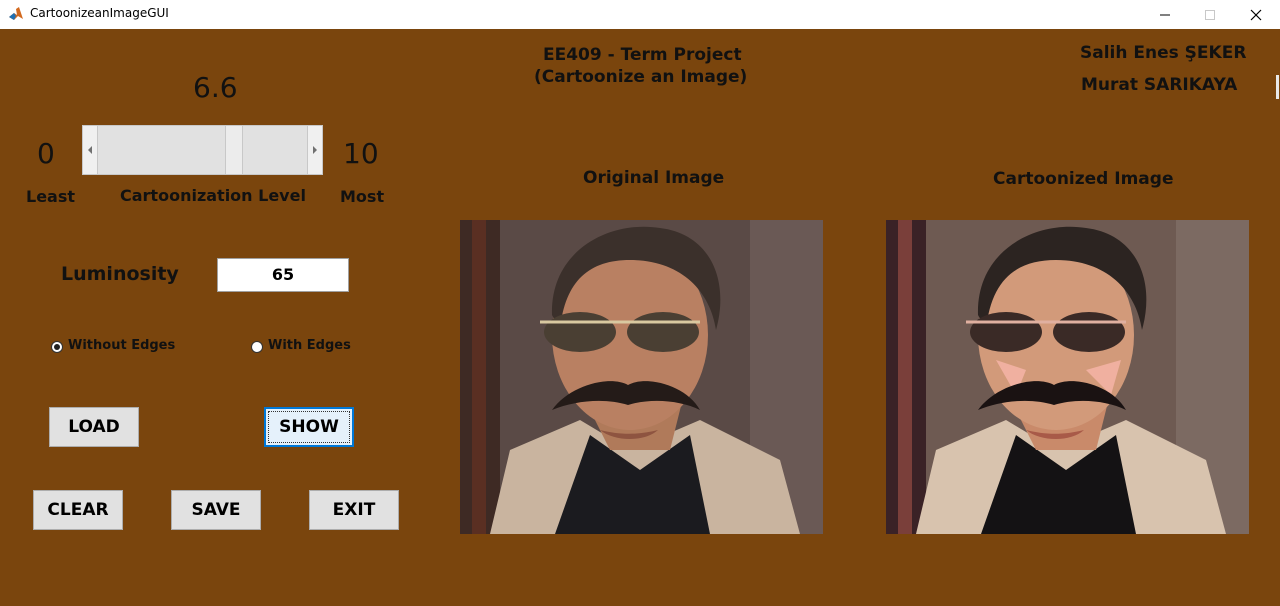 This screenshot has width=1280, height=606. I want to click on with-edges-label: With Edges, so click(309, 345).